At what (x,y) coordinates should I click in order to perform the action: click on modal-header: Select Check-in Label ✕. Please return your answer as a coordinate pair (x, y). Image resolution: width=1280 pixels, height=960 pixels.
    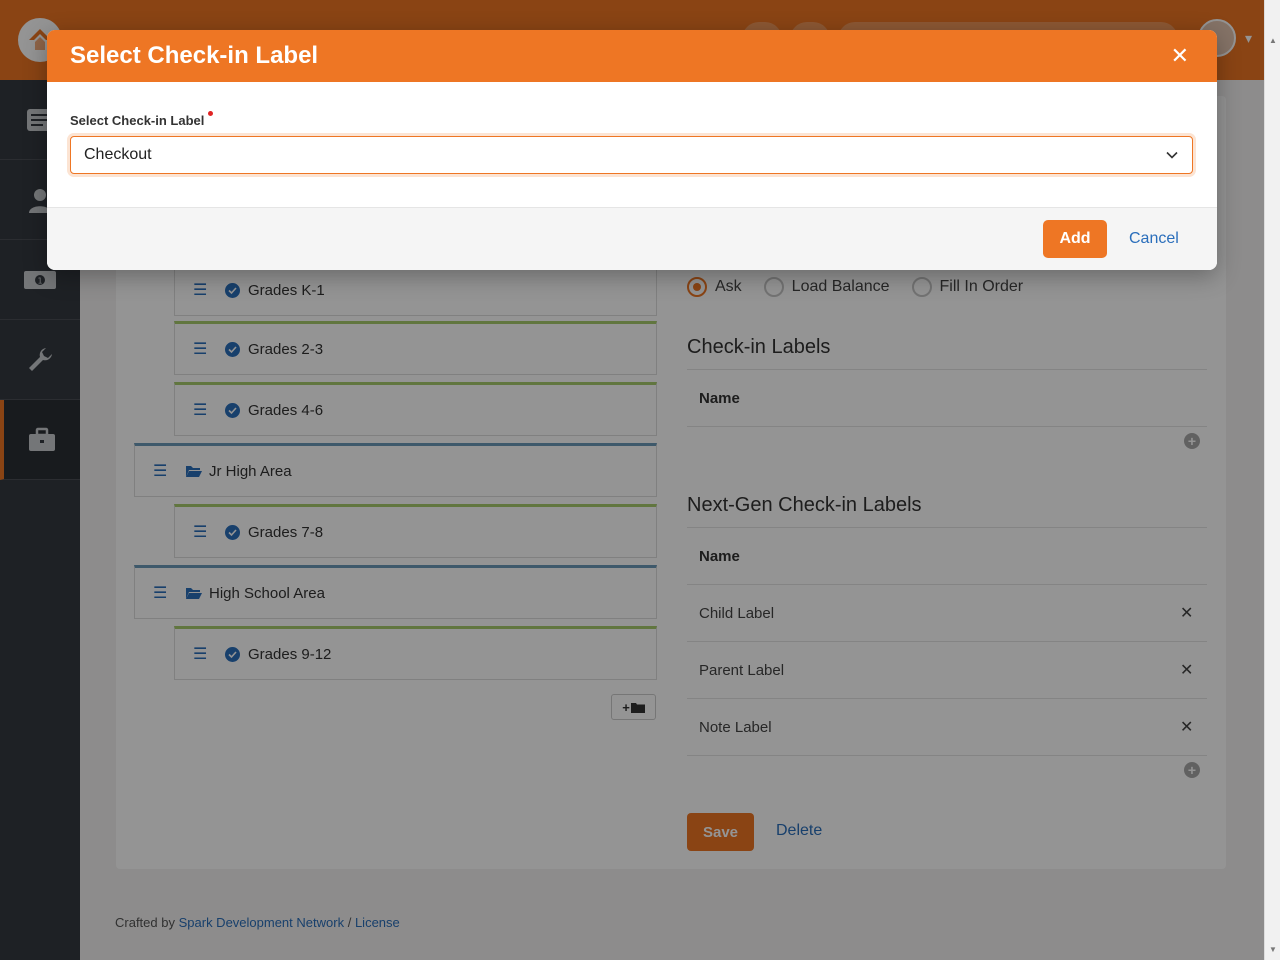
    Looking at the image, I should click on (632, 56).